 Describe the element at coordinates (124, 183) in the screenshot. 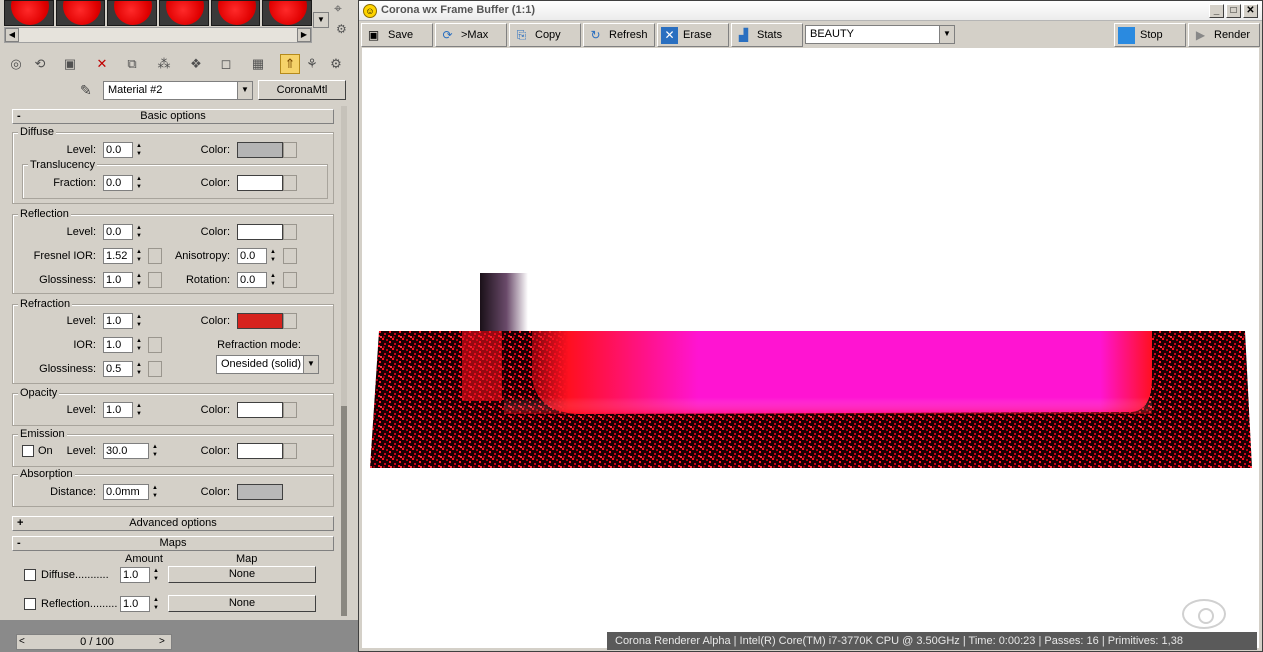

I see `translucency-fraction-spinner: 0.0 ▲ ▼` at that location.